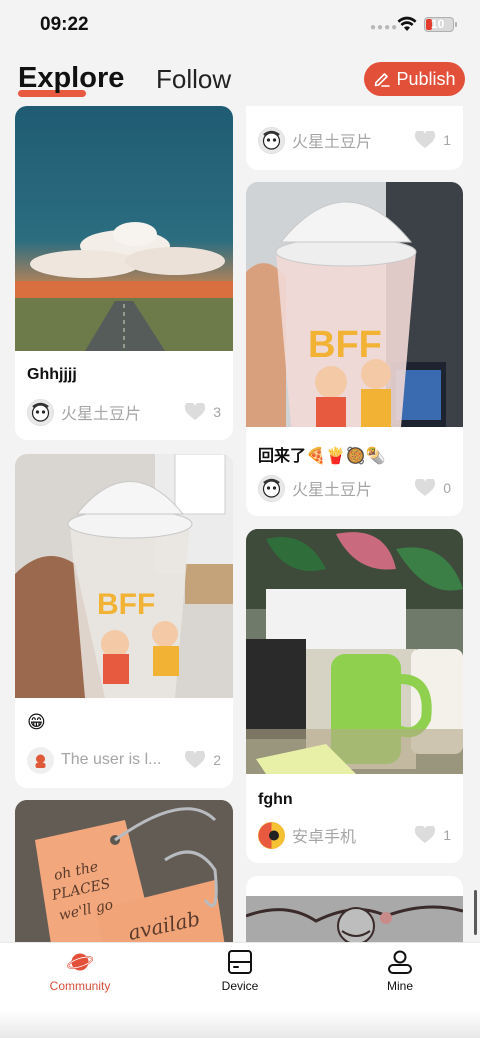 Image resolution: width=480 pixels, height=1038 pixels. I want to click on post-footer: 安卓手机 1, so click(354, 835).